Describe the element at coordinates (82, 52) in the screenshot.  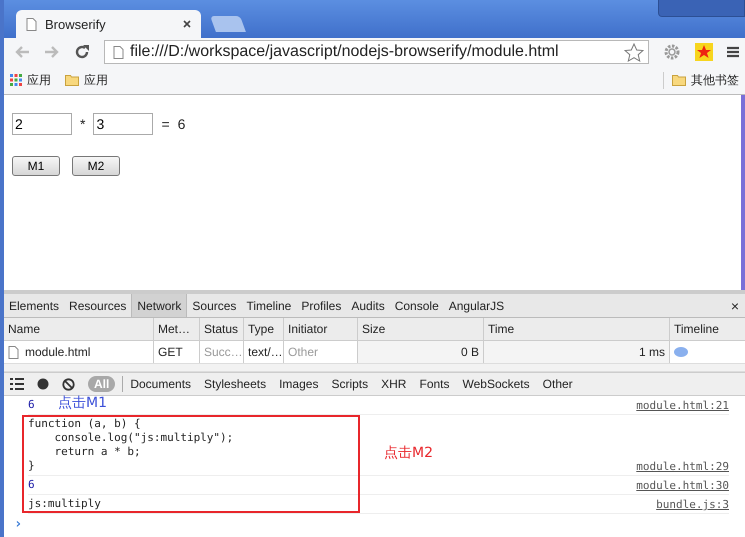
I see `reload-icon` at that location.